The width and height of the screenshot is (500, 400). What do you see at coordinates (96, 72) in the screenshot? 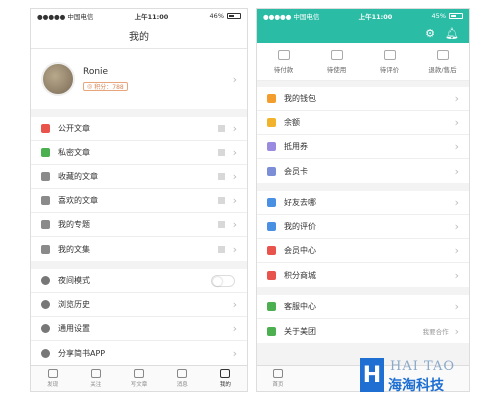
I see `profile-name: Ronie` at bounding box center [96, 72].